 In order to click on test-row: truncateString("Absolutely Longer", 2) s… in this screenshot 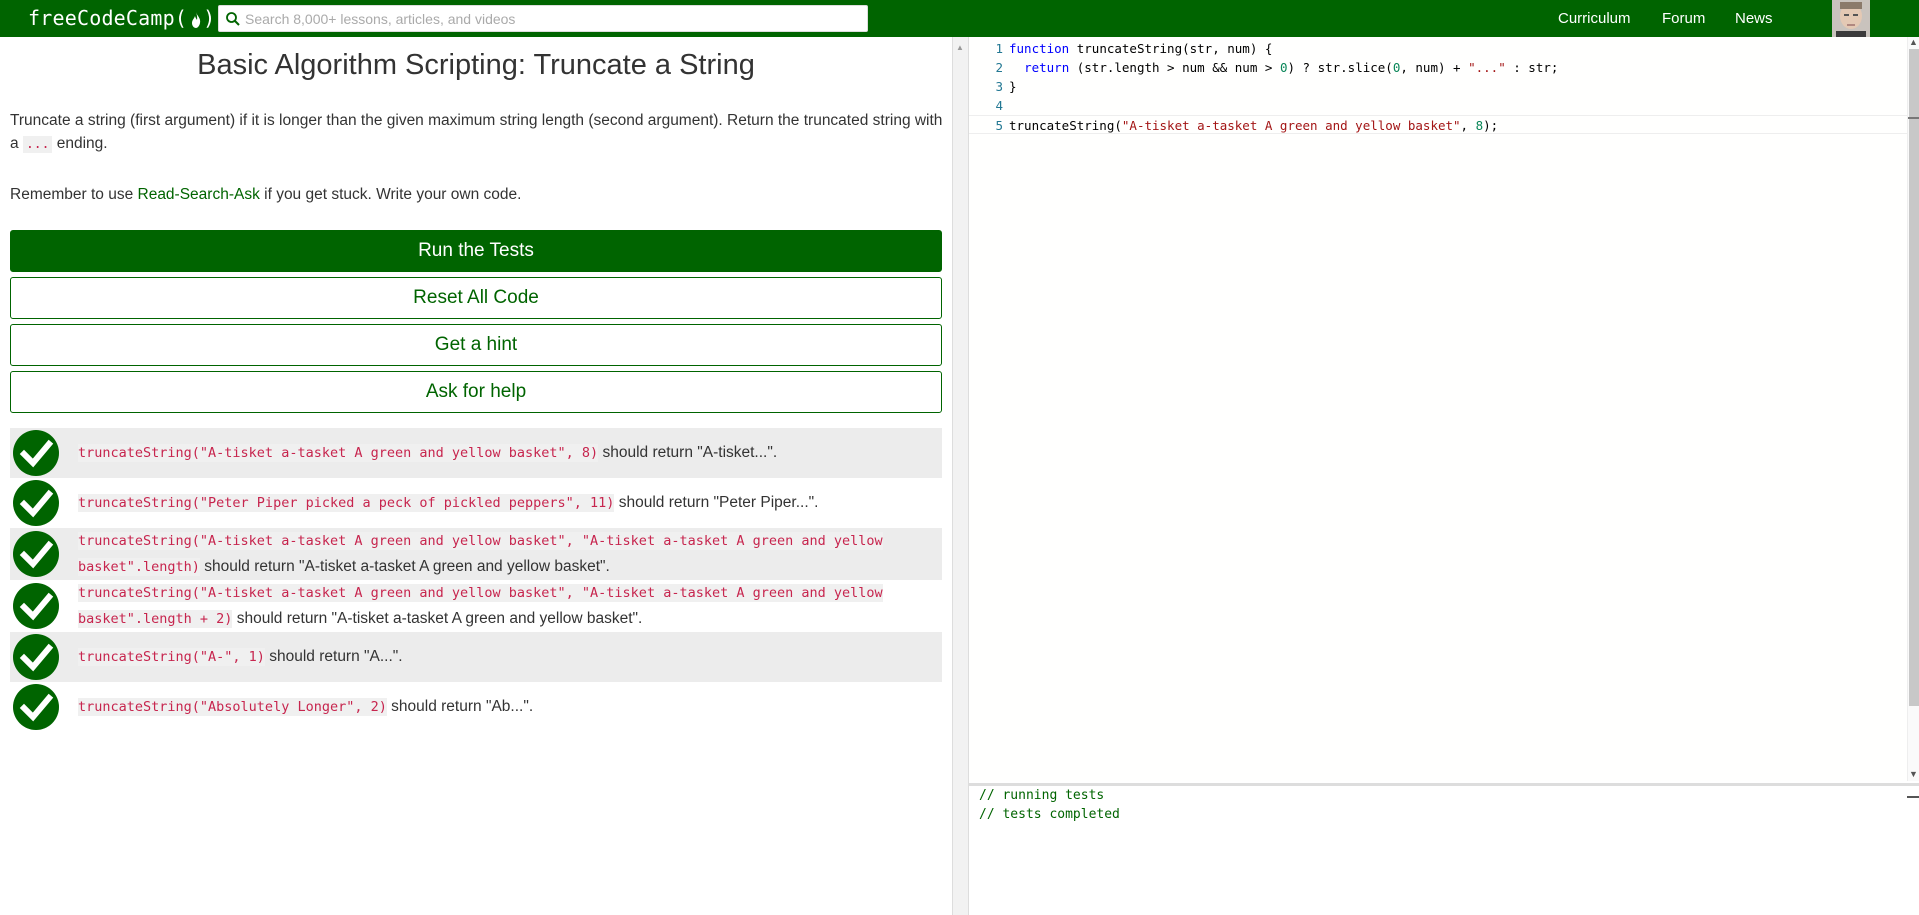, I will do `click(476, 707)`.